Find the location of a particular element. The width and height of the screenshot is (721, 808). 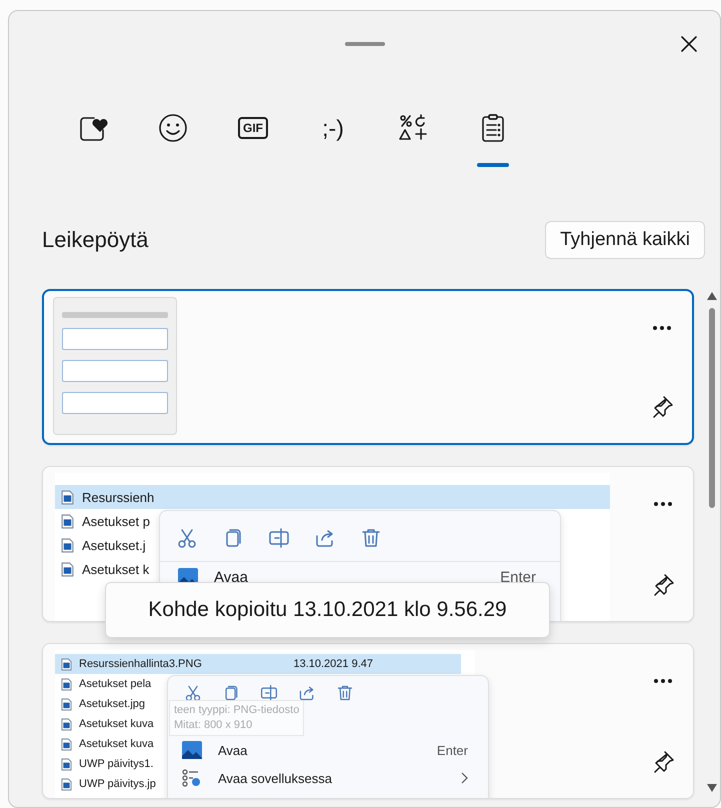

gif-label: GIF is located at coordinates (253, 128).